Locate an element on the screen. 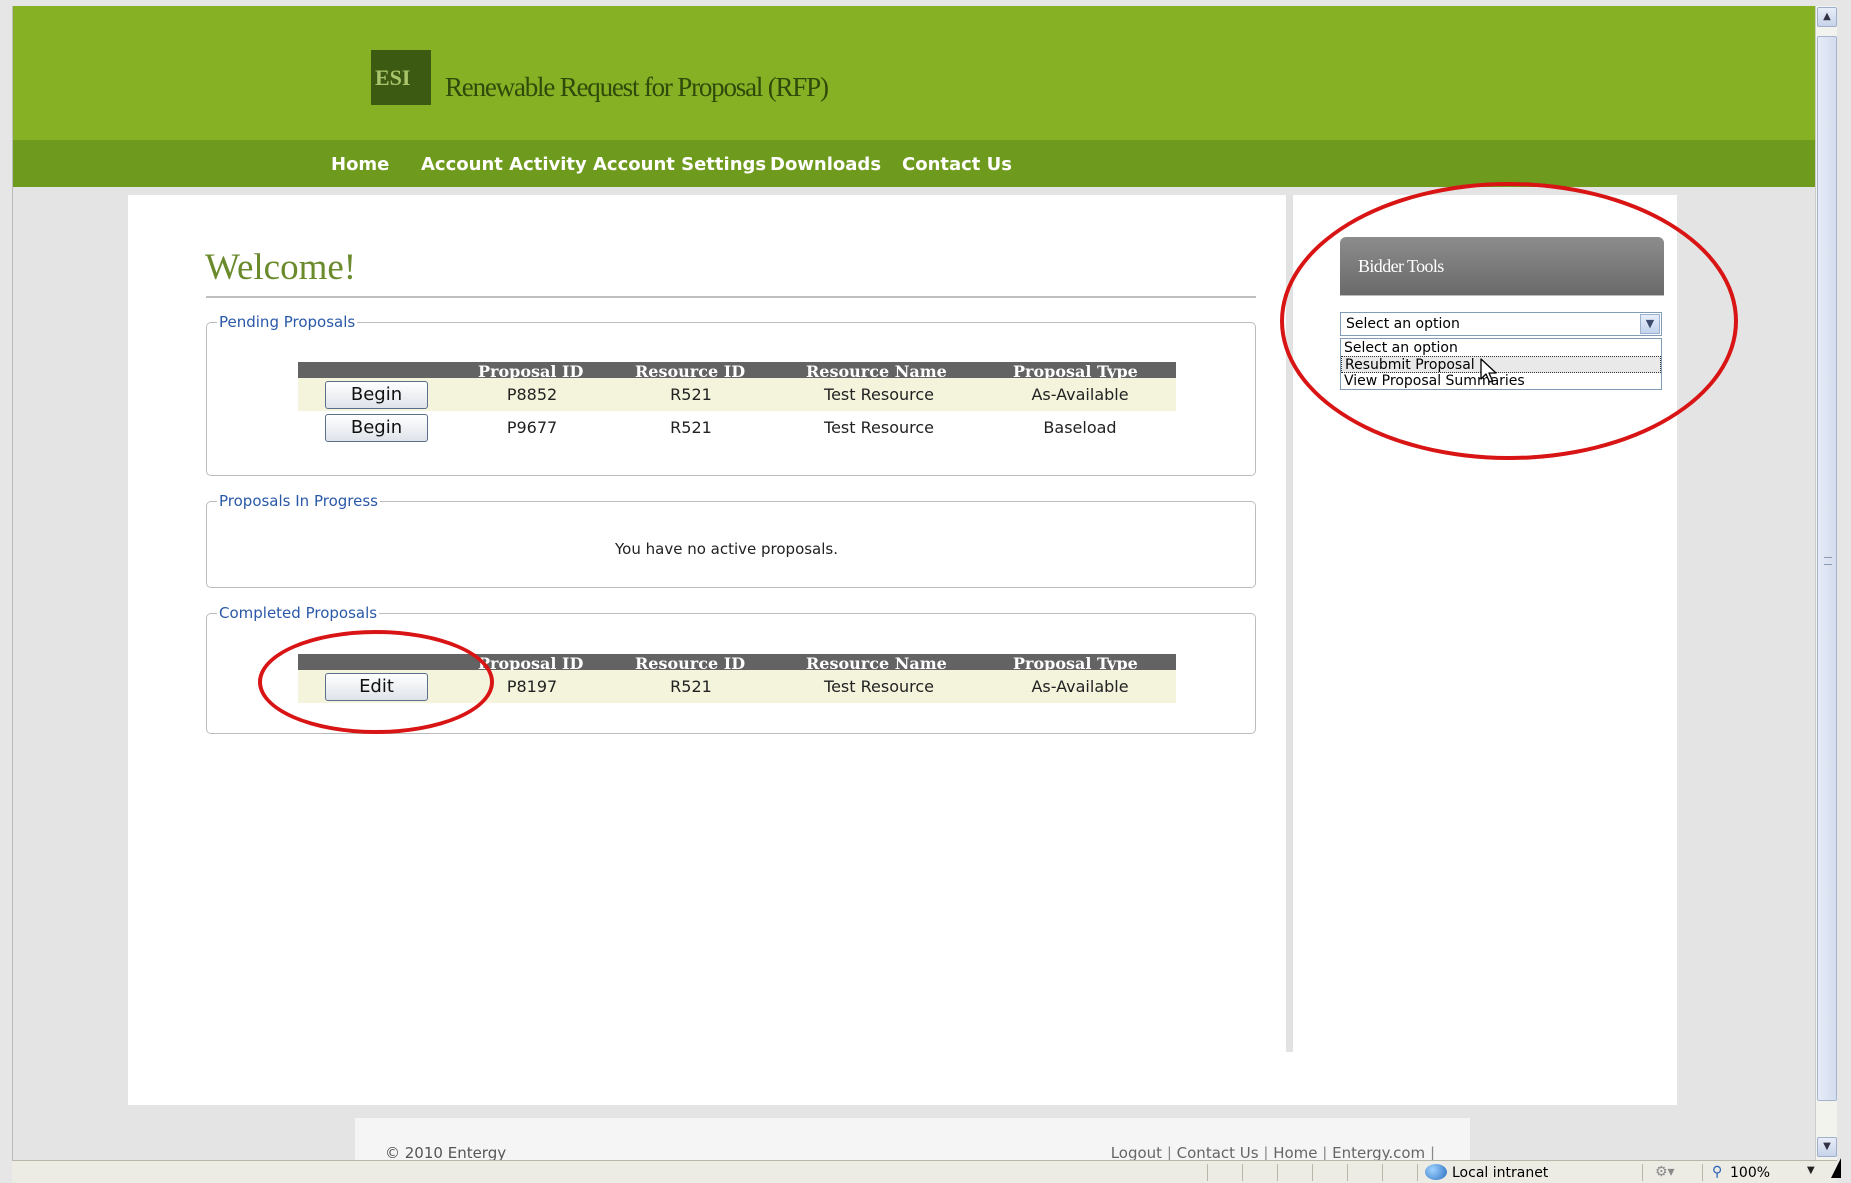  site-title: Renewable Request for Proposal (RFP) is located at coordinates (637, 87).